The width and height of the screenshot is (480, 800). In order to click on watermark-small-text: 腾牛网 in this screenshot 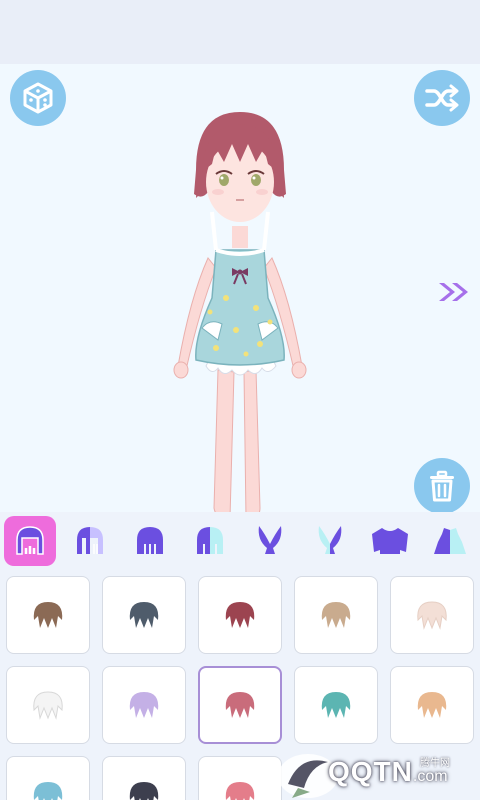, I will do `click(435, 763)`.